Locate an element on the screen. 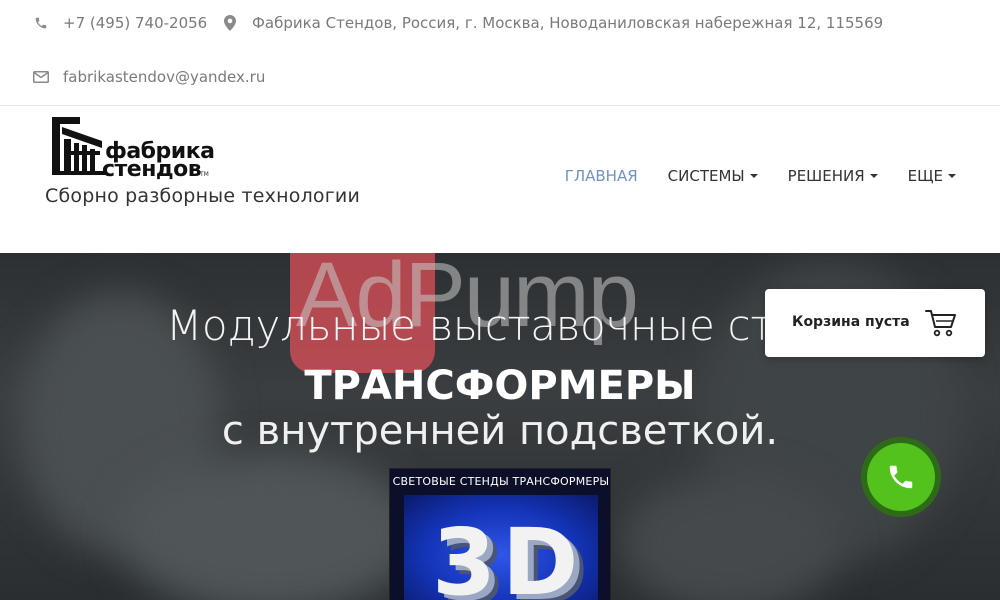 Image resolution: width=1000 pixels, height=600 pixels. nav-item-systems: СИСТЕМЫ is located at coordinates (713, 176).